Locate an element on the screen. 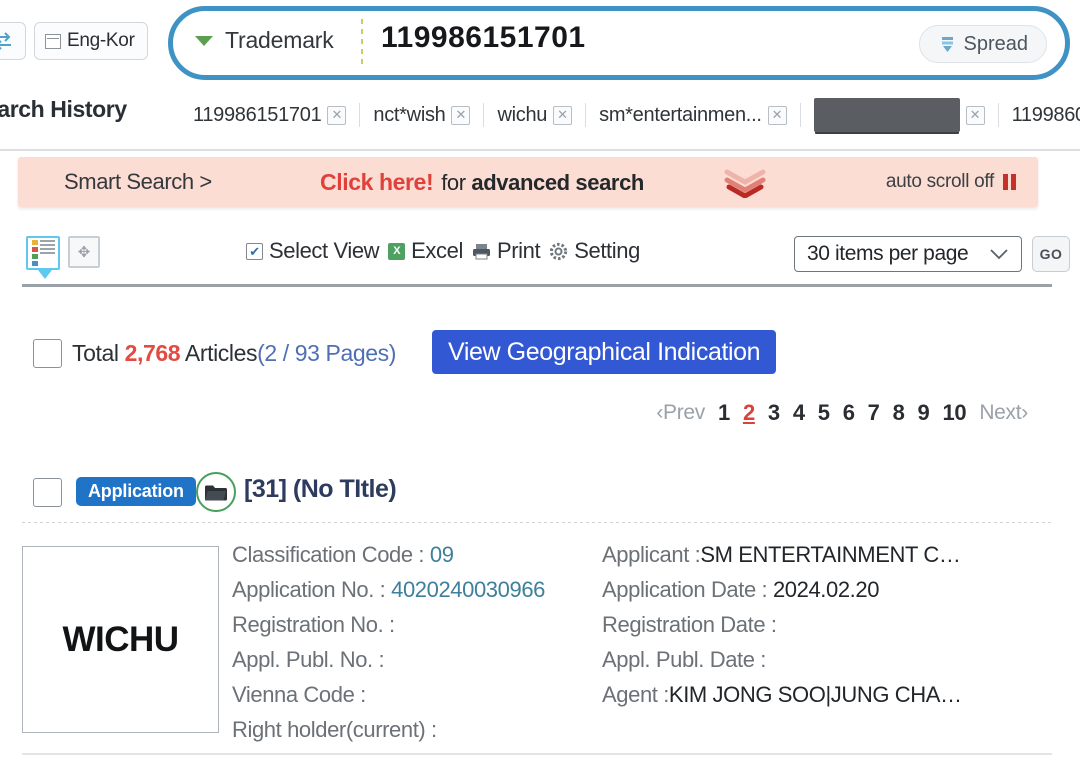  excel-button: X Excel is located at coordinates (425, 251).